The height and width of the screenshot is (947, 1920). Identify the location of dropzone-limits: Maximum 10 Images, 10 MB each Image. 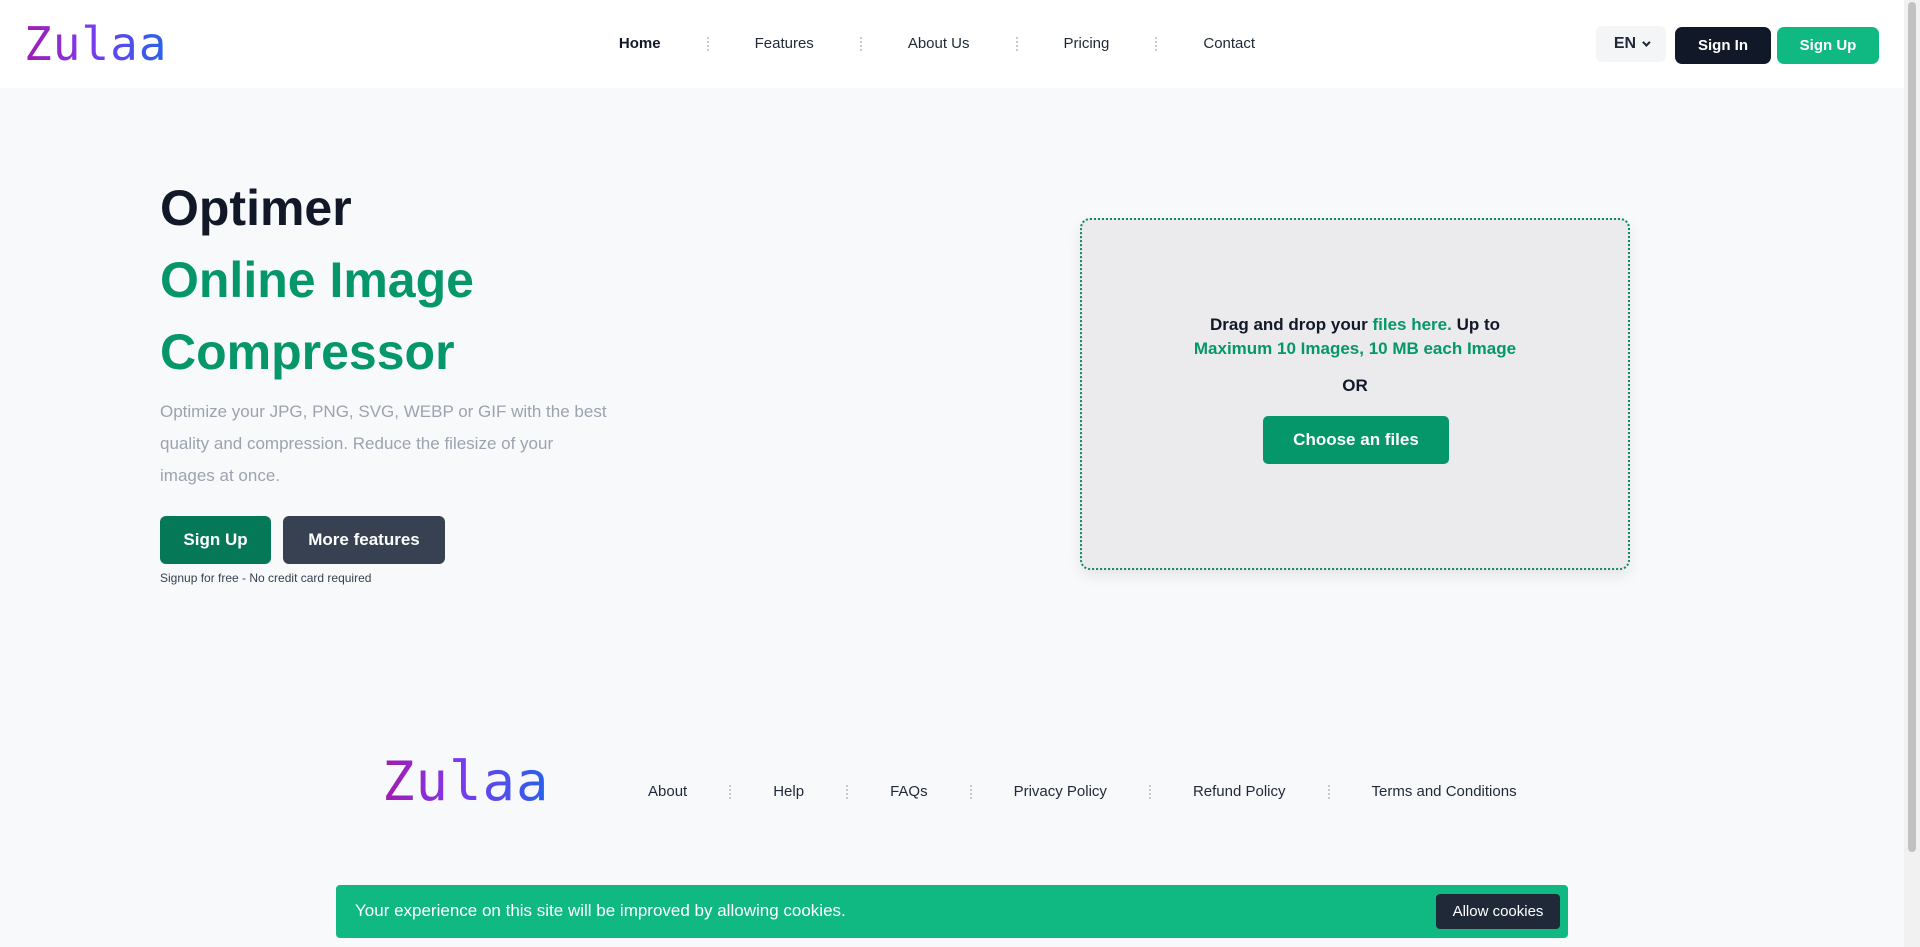
(1355, 348).